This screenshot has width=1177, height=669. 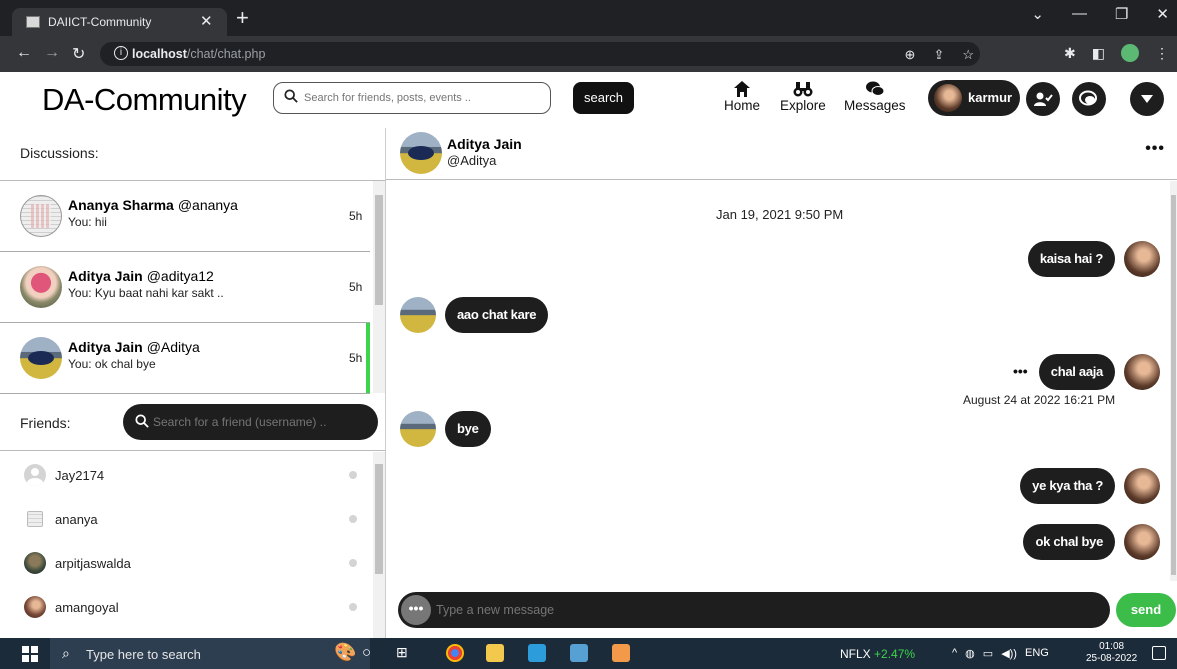 I want to click on discussion-handle: @Aditya, so click(x=173, y=347).